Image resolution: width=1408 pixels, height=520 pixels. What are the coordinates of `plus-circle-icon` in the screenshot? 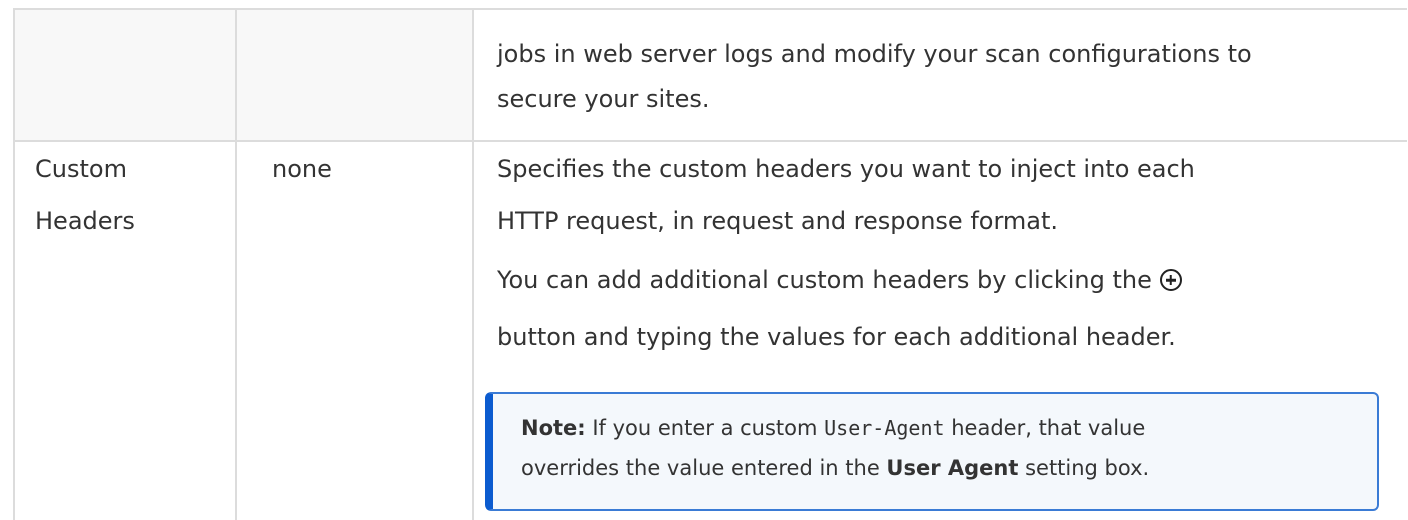 It's located at (1170, 280).